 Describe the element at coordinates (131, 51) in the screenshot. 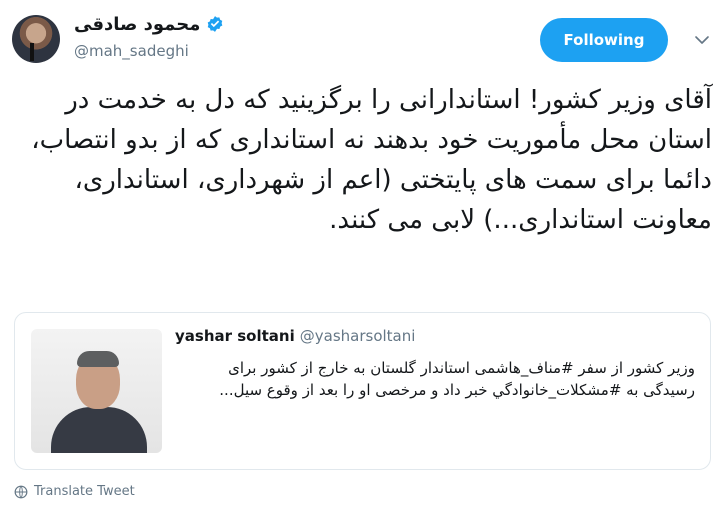

I see `author-handle: @mah_sadeghi` at that location.